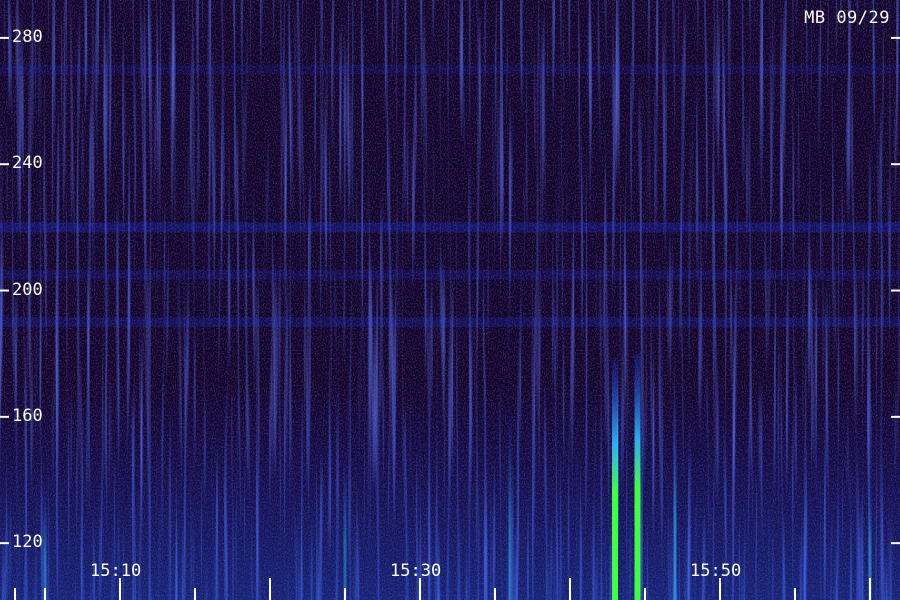 The width and height of the screenshot is (900, 600). What do you see at coordinates (716, 571) in the screenshot?
I see `x-tick-label: 15:50` at bounding box center [716, 571].